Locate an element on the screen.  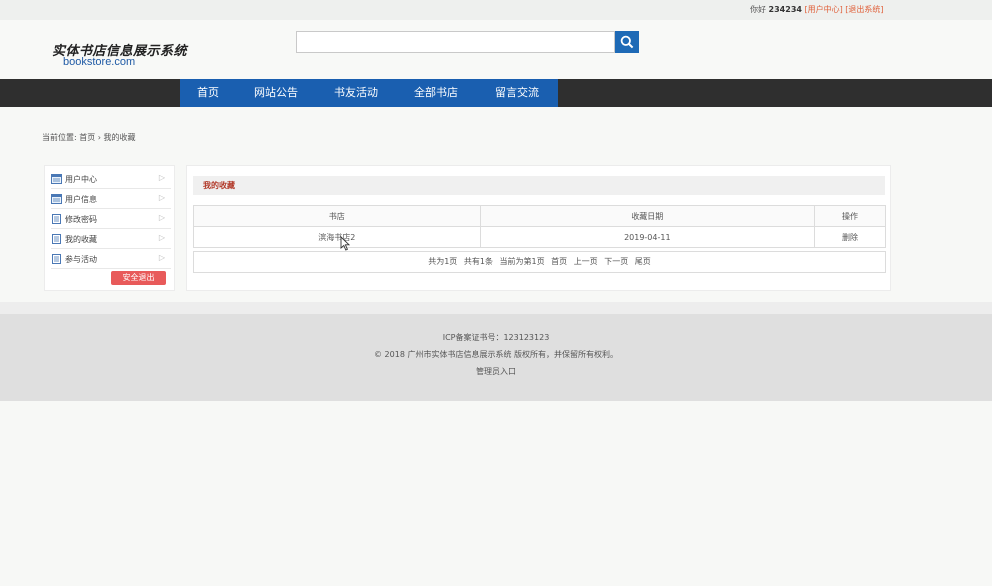
sidebar-item-label: 修改密码 is located at coordinates (81, 219).